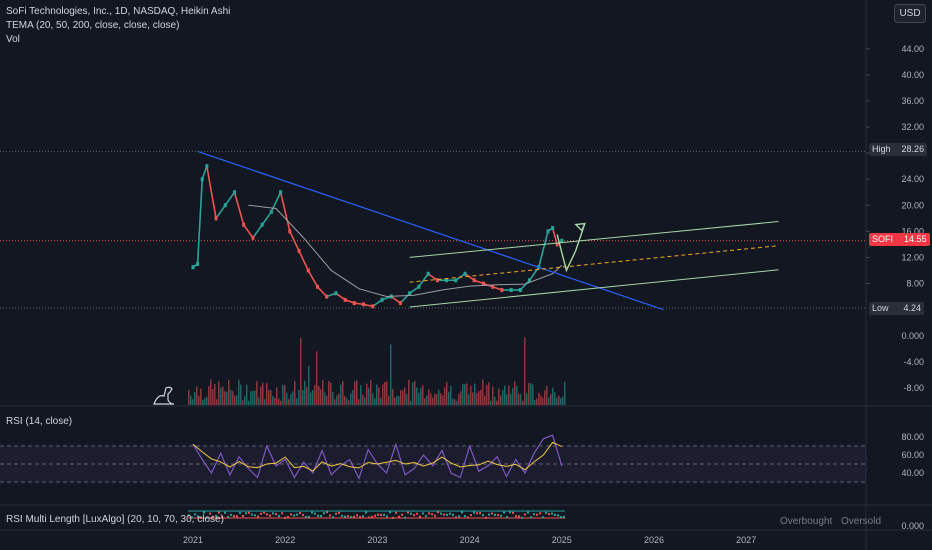 This screenshot has height=550, width=932. What do you see at coordinates (883, 239) in the screenshot?
I see `symbol-badge-label: SOFI` at bounding box center [883, 239].